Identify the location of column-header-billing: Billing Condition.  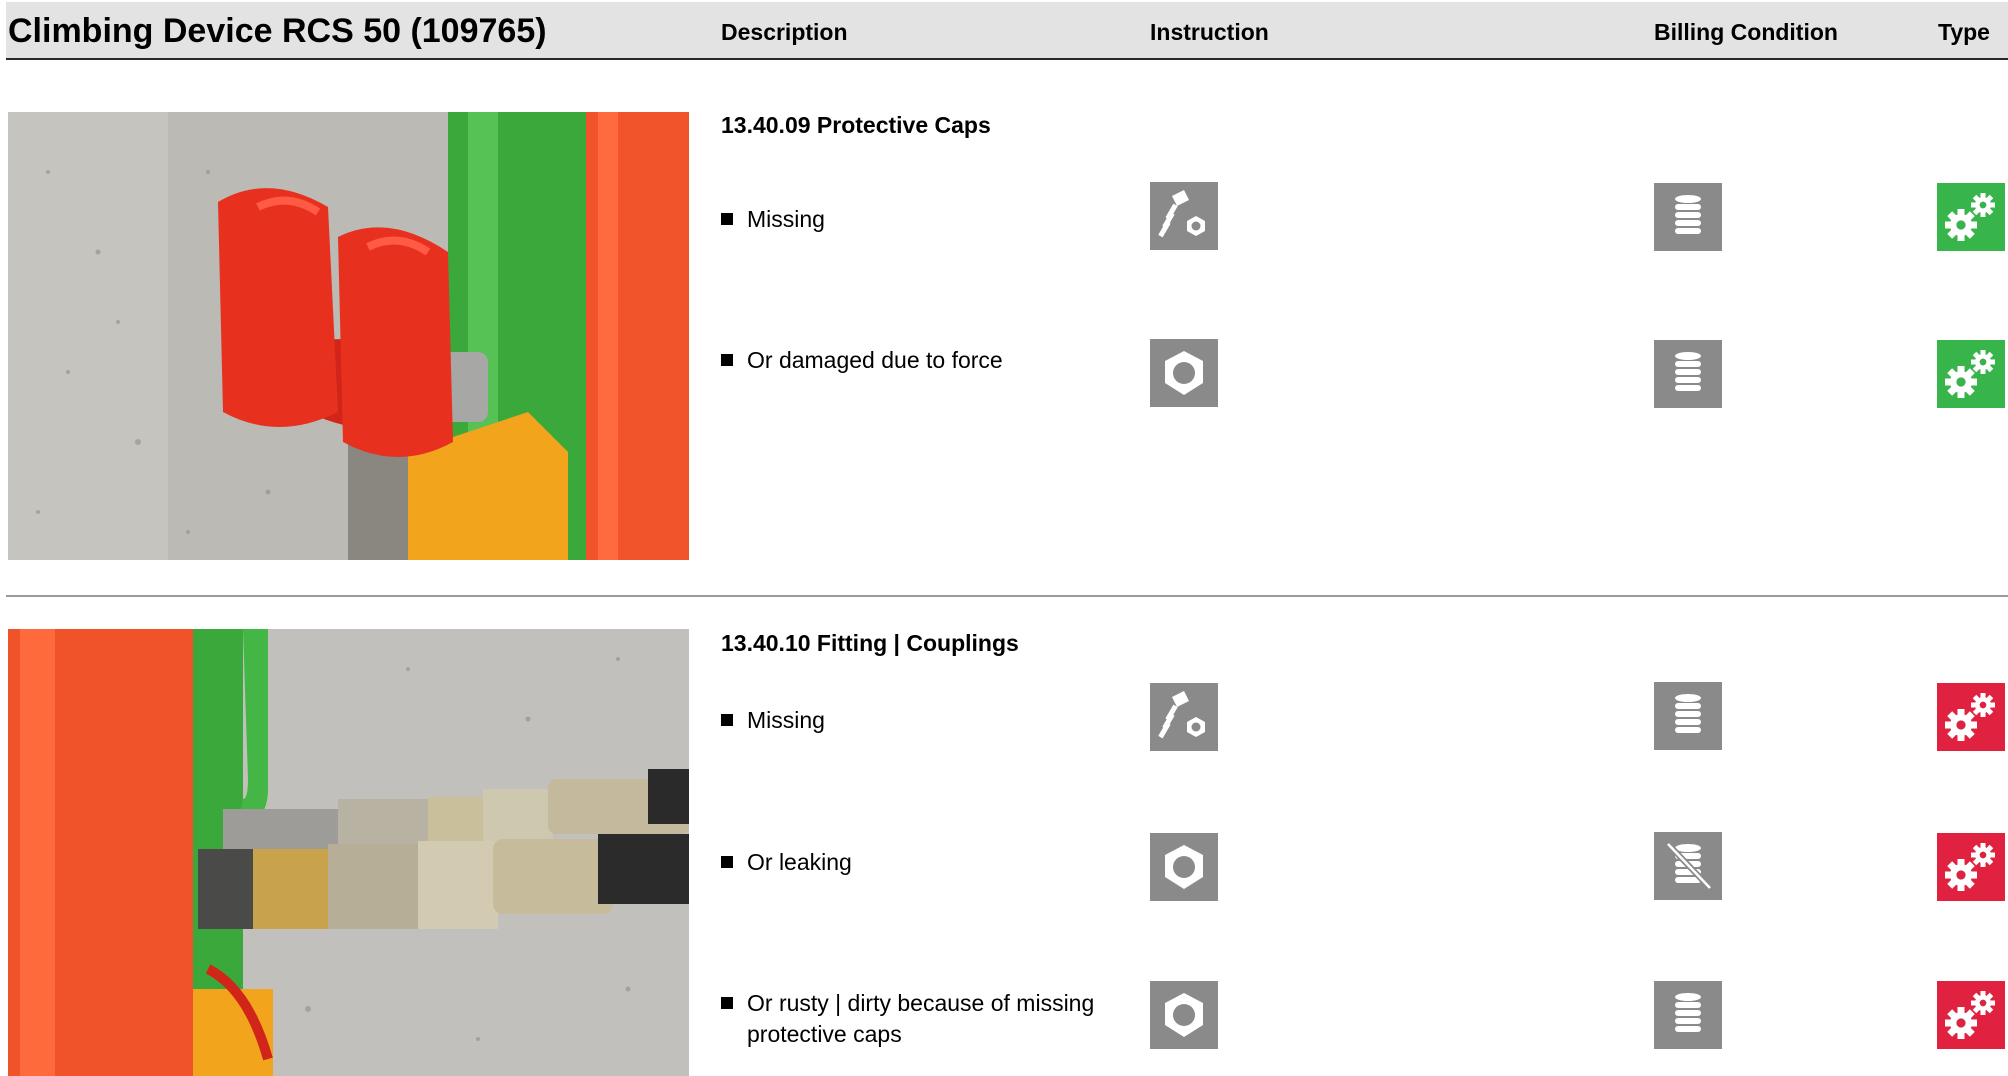
(1746, 32).